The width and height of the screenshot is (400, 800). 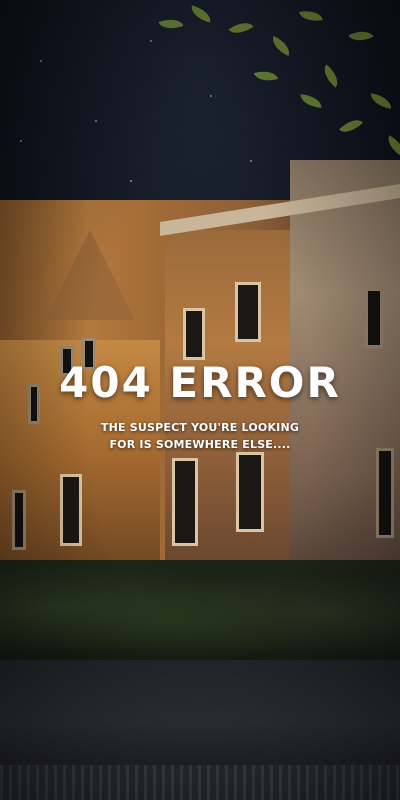 I want to click on error-message-line-1: THE SUSPECT YOU'RE LOOKING, so click(x=200, y=427).